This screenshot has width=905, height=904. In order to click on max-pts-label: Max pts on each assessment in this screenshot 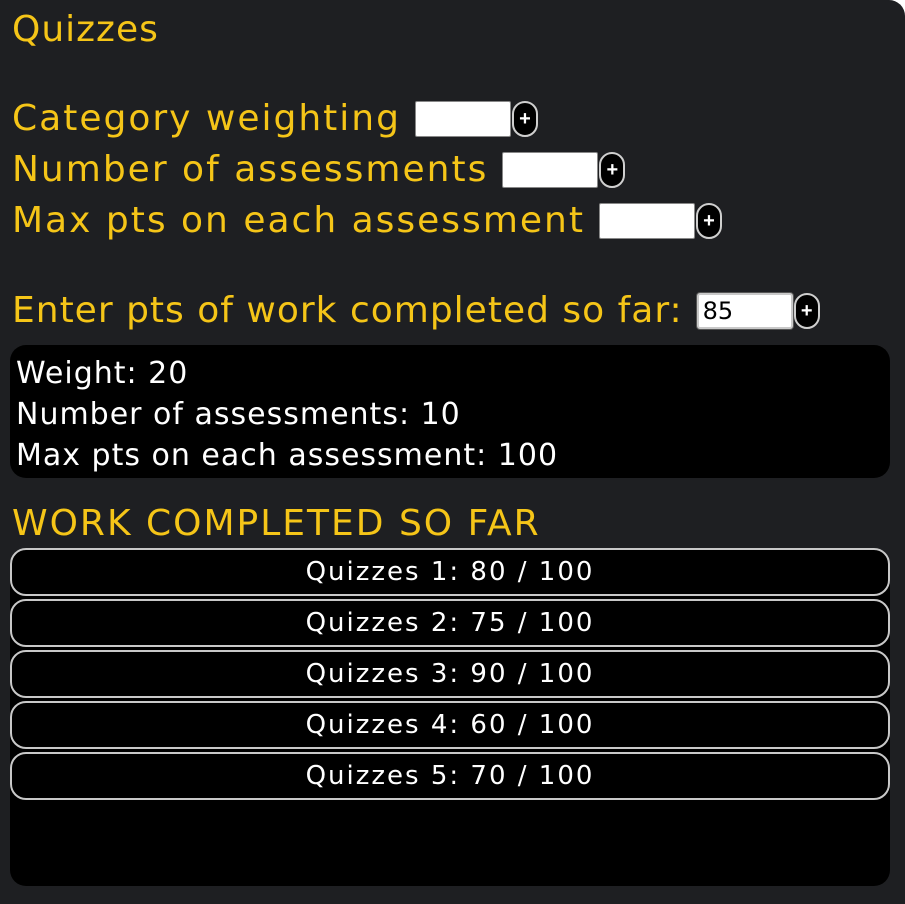, I will do `click(298, 220)`.